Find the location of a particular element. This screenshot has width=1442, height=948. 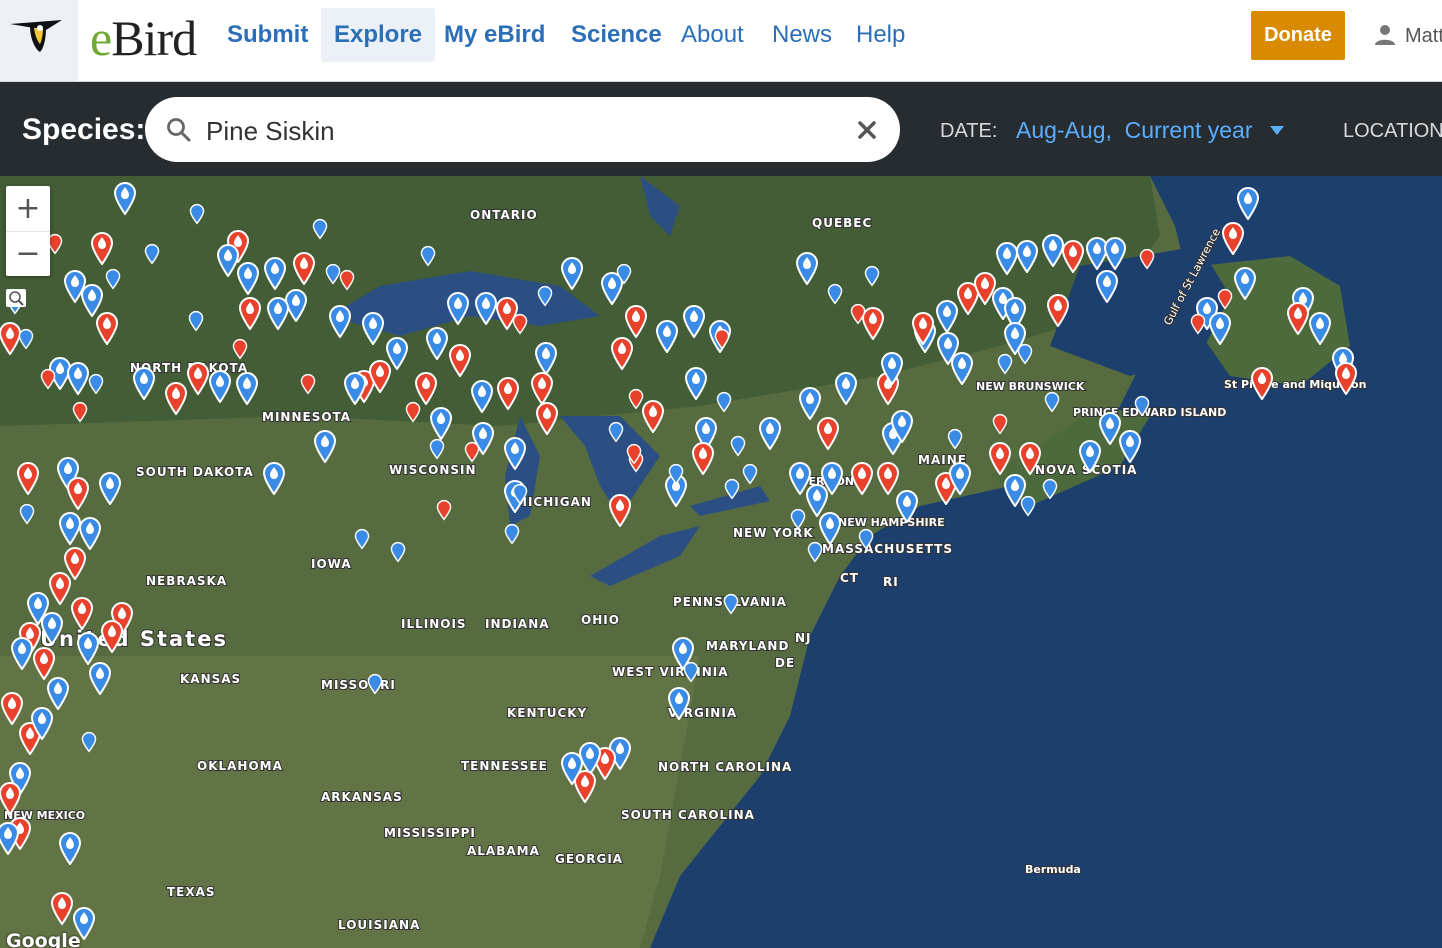

nav-my-ebird: My eBird is located at coordinates (494, 35).